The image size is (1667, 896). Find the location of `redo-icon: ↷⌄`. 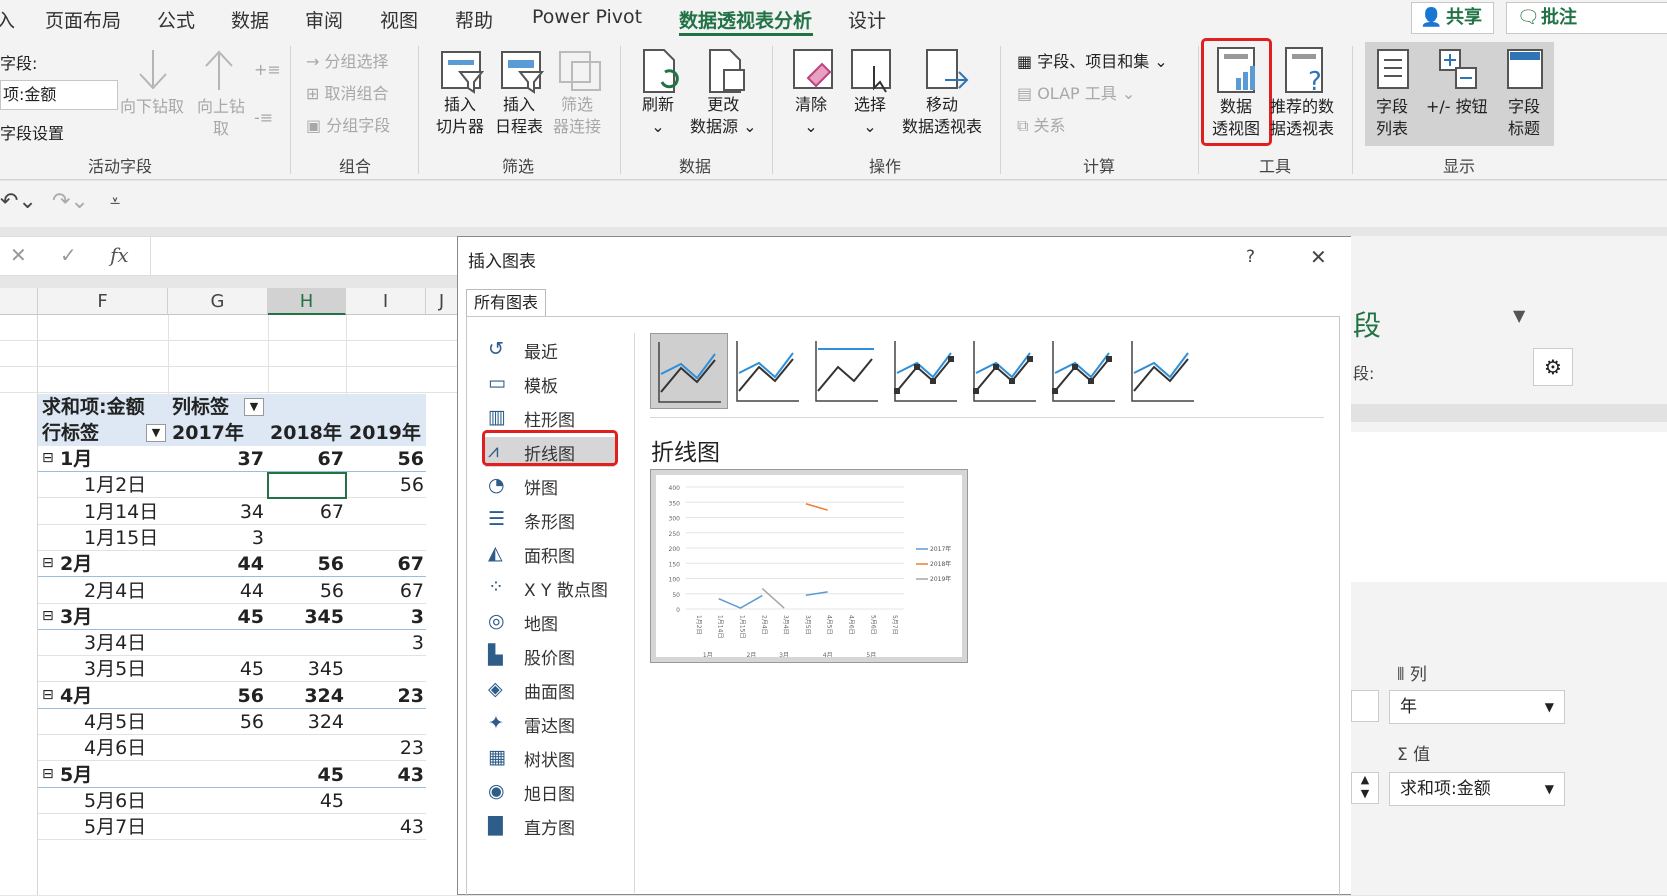

redo-icon: ↷⌄ is located at coordinates (70, 201).